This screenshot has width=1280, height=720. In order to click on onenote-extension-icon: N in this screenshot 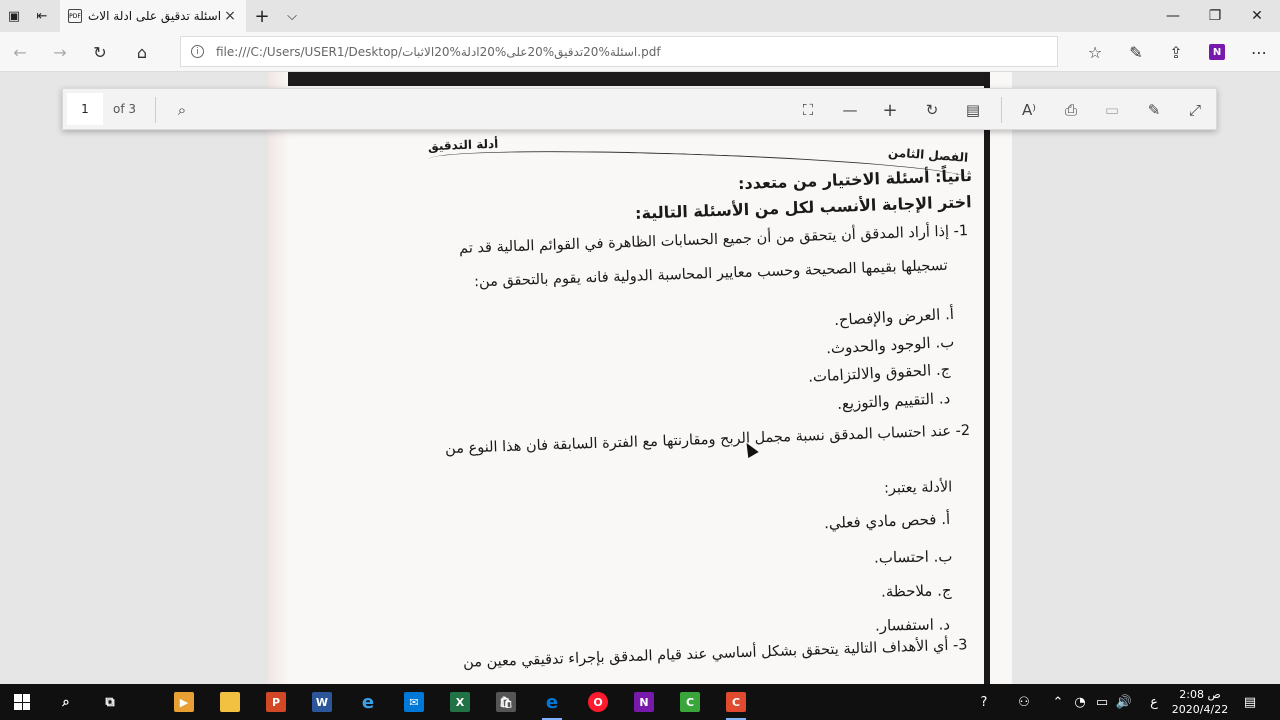, I will do `click(1217, 52)`.